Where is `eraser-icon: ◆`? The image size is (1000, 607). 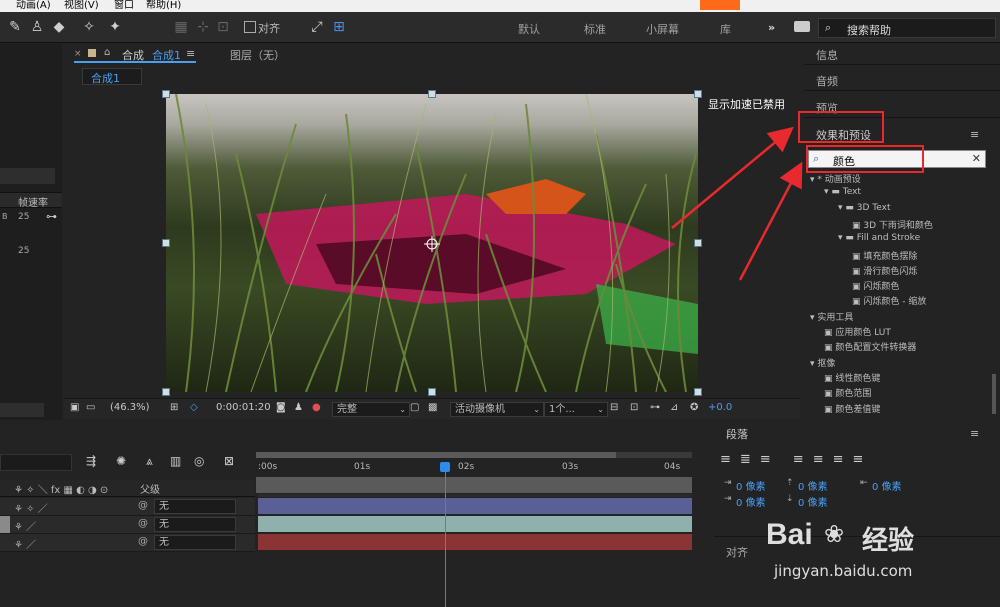 eraser-icon: ◆ is located at coordinates (59, 27).